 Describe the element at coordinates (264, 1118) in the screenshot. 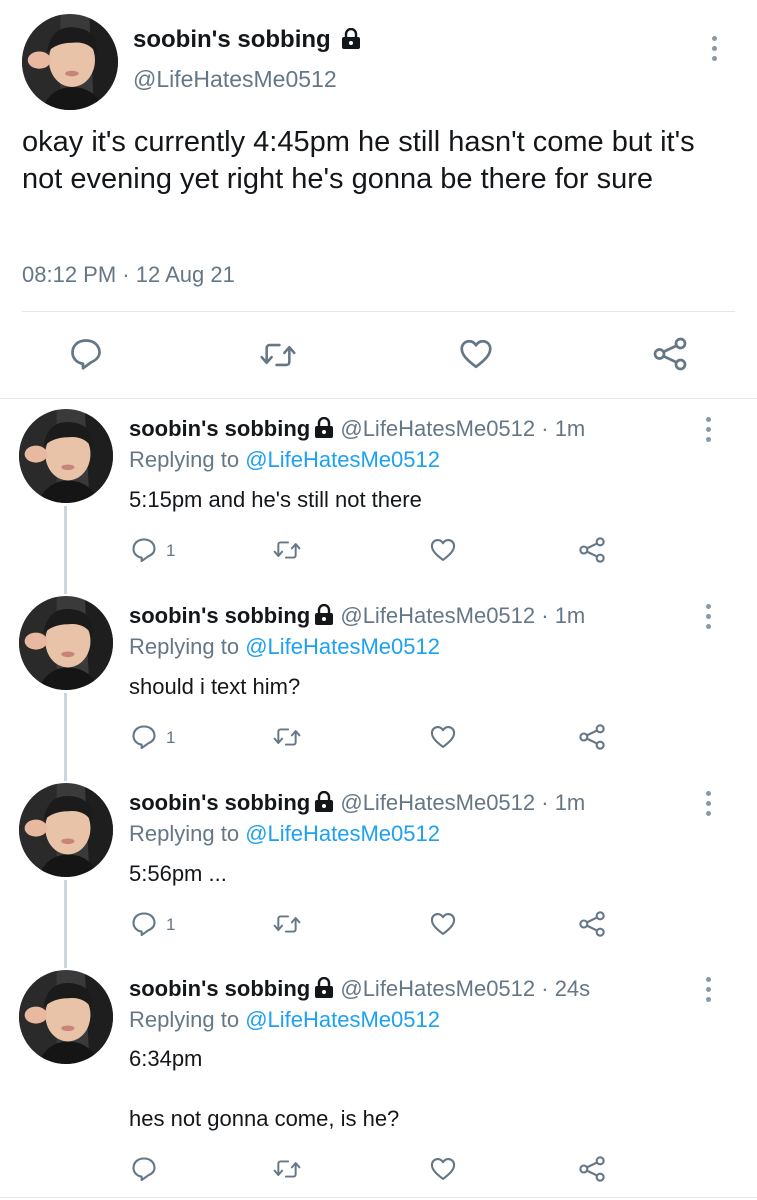

I see `reply-text-line-2: hes not gonna come, is he?` at that location.